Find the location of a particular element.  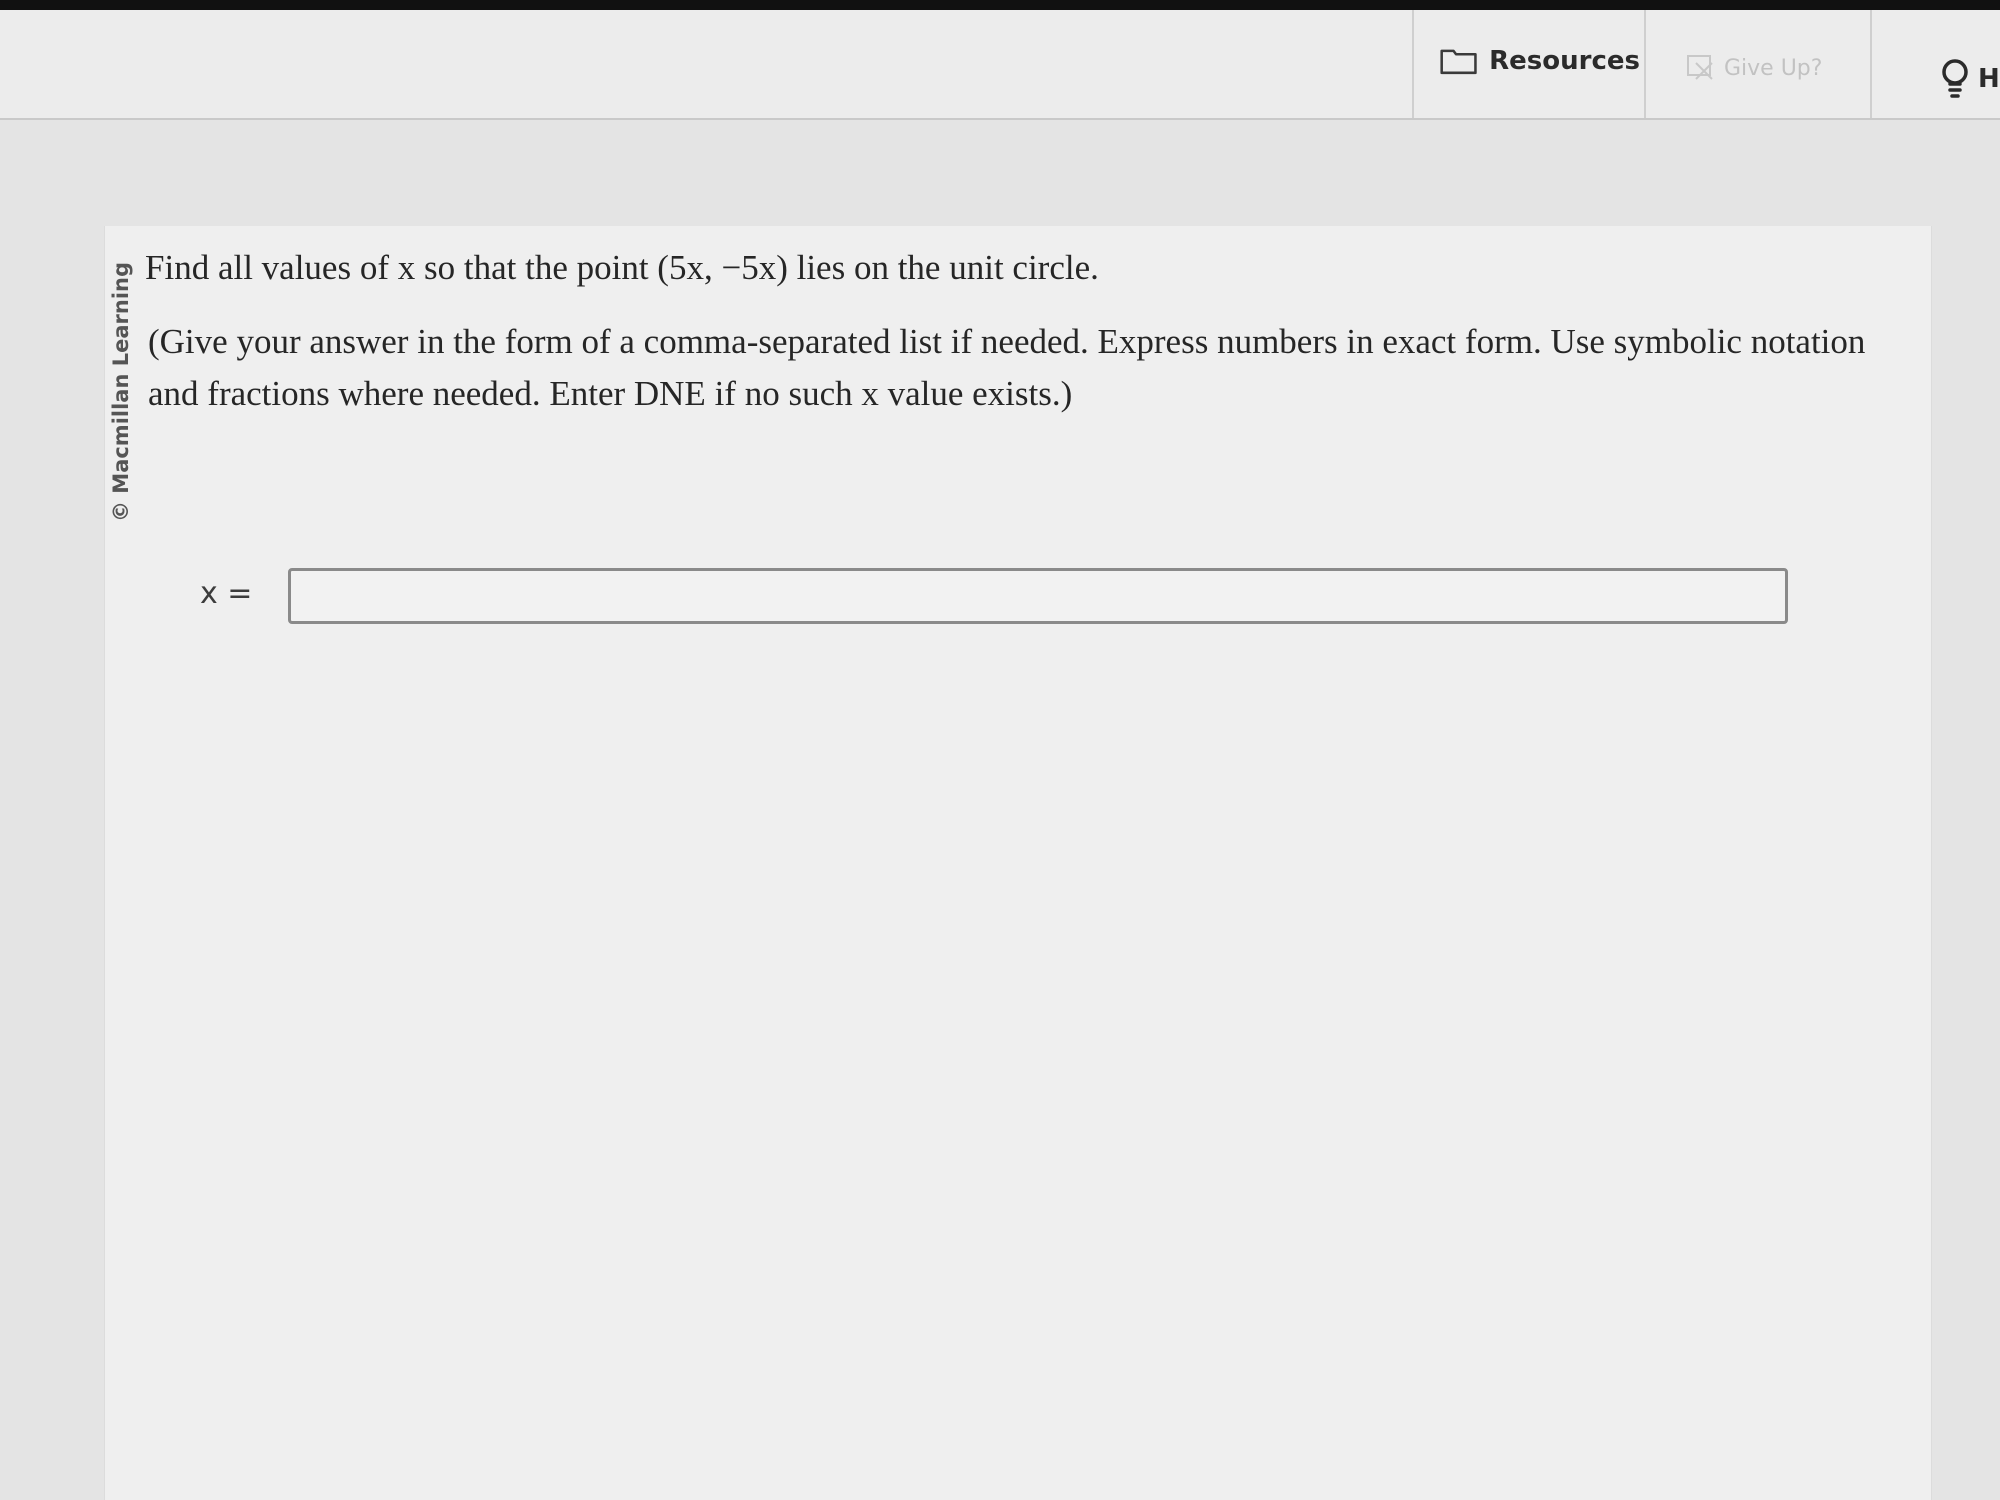

answer-label: x = is located at coordinates (226, 593).